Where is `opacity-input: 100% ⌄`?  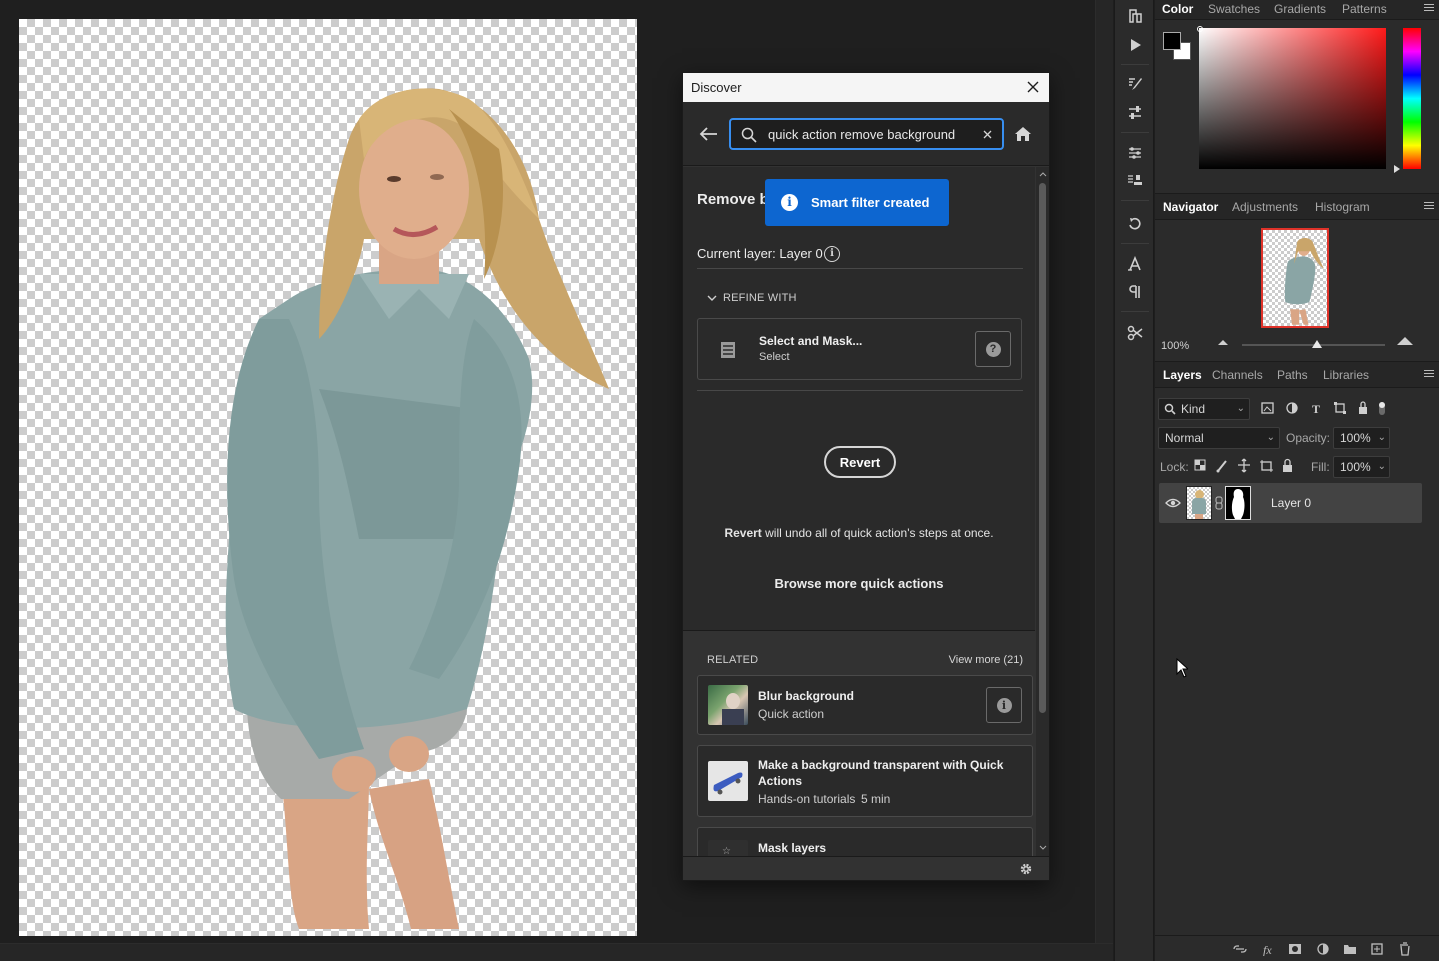
opacity-input: 100% ⌄ is located at coordinates (1361, 438).